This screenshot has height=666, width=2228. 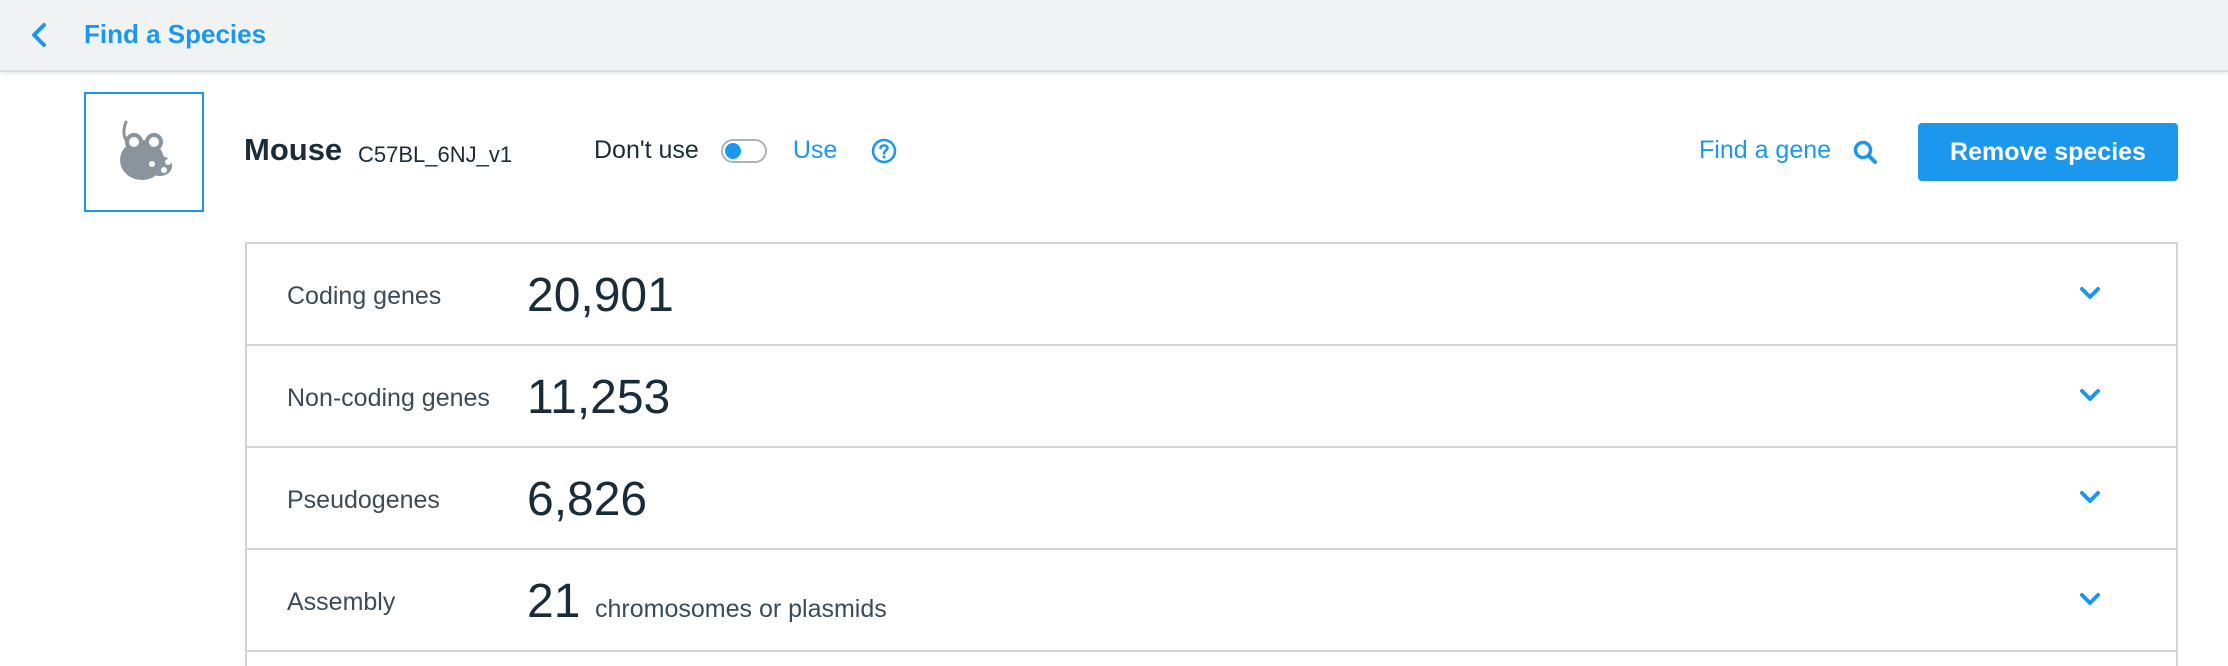 What do you see at coordinates (363, 500) in the screenshot?
I see `stat-label: Pseudogenes` at bounding box center [363, 500].